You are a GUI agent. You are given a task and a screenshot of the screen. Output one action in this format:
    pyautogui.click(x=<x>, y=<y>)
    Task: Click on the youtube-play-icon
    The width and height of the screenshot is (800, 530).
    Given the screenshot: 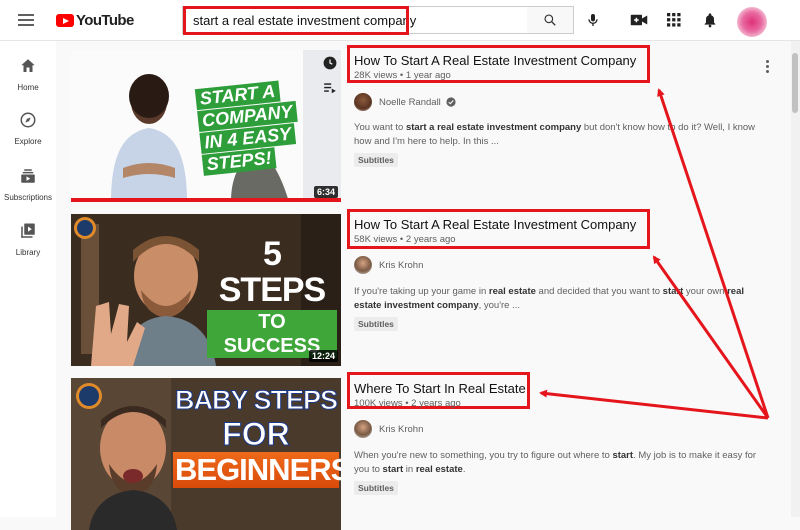 What is the action you would take?
    pyautogui.click(x=65, y=20)
    